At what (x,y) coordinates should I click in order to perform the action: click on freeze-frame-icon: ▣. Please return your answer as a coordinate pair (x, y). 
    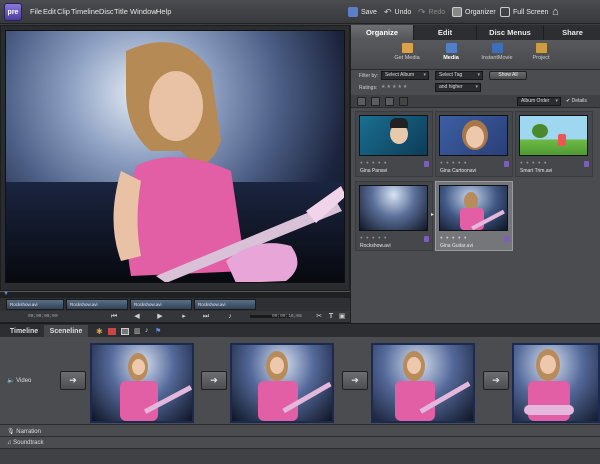
    Looking at the image, I should click on (342, 317).